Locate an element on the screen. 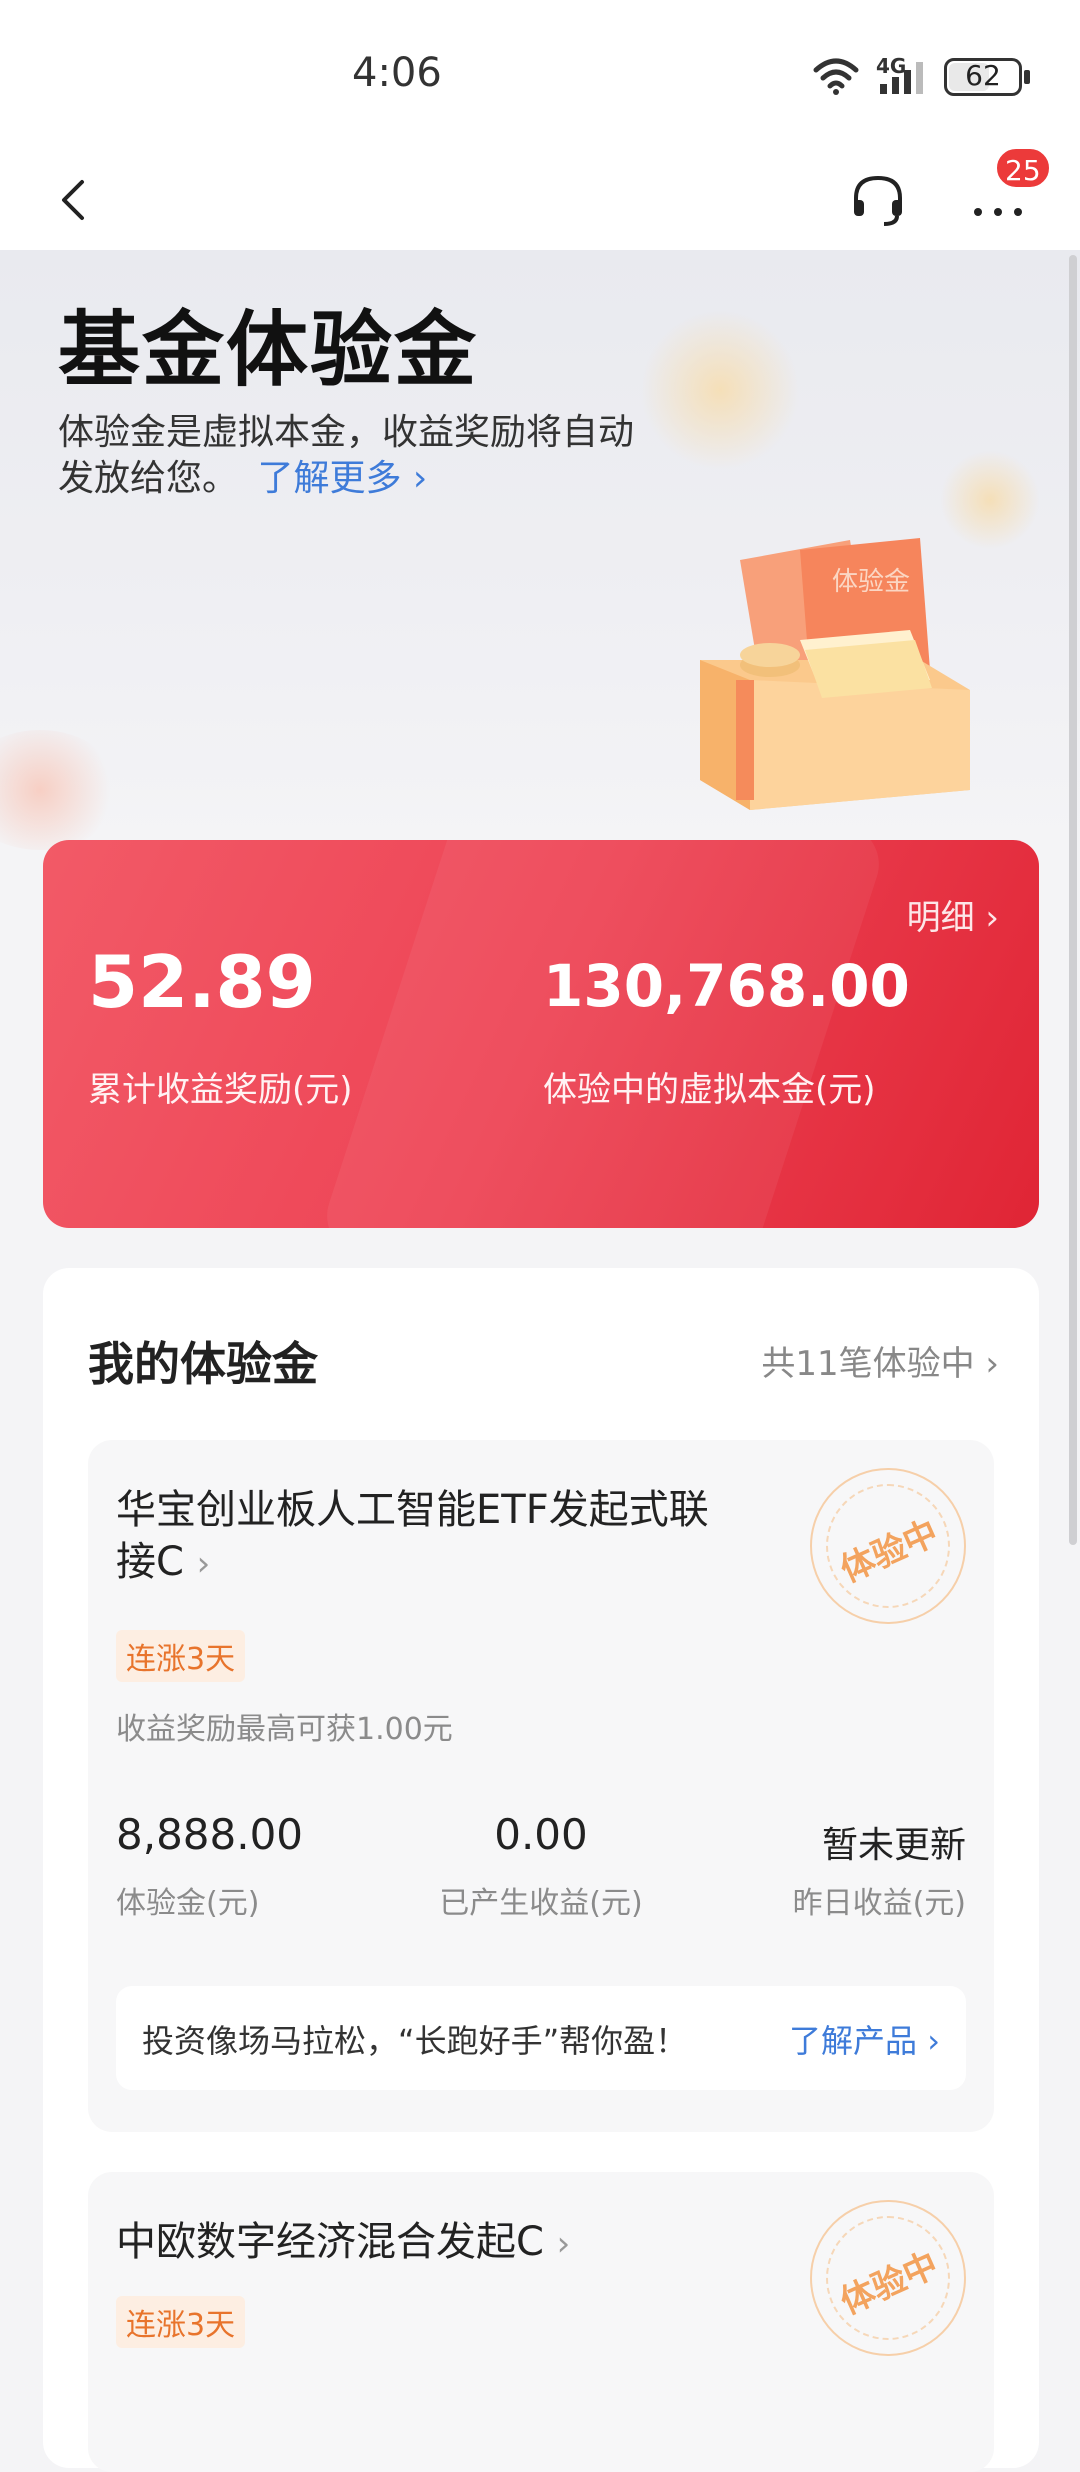 The height and width of the screenshot is (2472, 1080). gift-box-illustration: 体验金 is located at coordinates (835, 674).